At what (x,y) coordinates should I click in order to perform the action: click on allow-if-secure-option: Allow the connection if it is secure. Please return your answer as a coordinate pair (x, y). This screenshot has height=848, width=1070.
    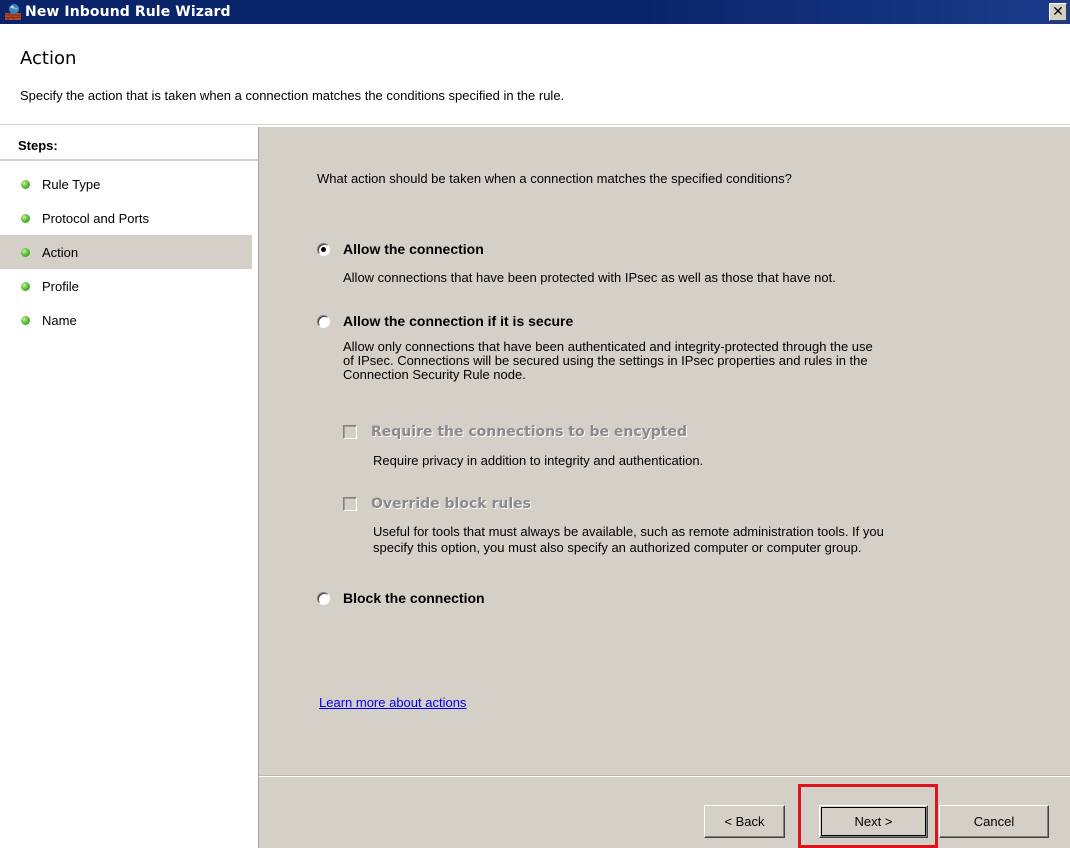
    Looking at the image, I should click on (445, 321).